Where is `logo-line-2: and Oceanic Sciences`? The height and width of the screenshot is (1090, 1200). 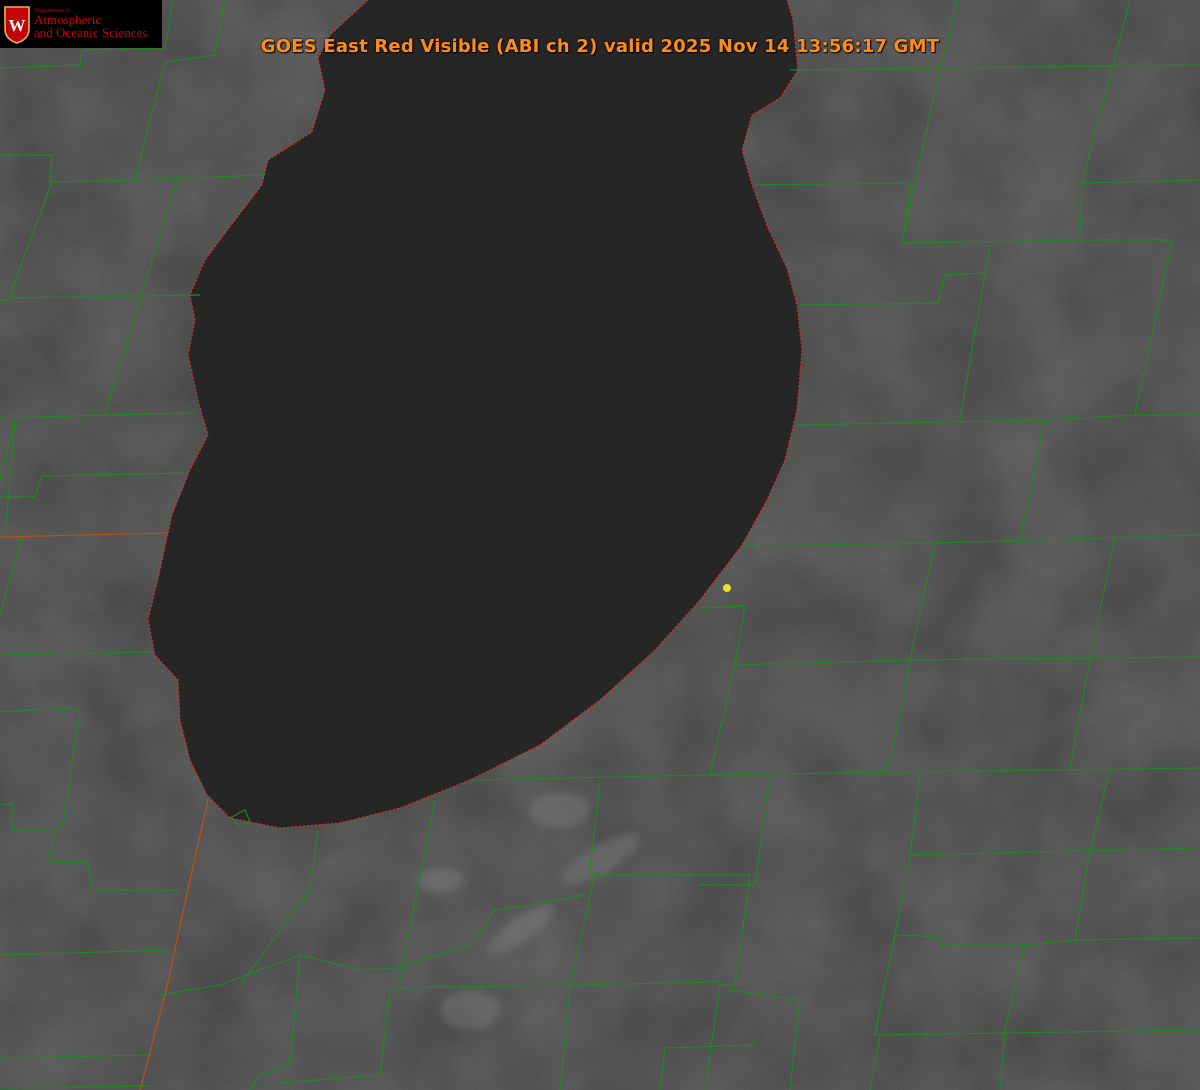
logo-line-2: and Oceanic Sciences is located at coordinates (91, 32).